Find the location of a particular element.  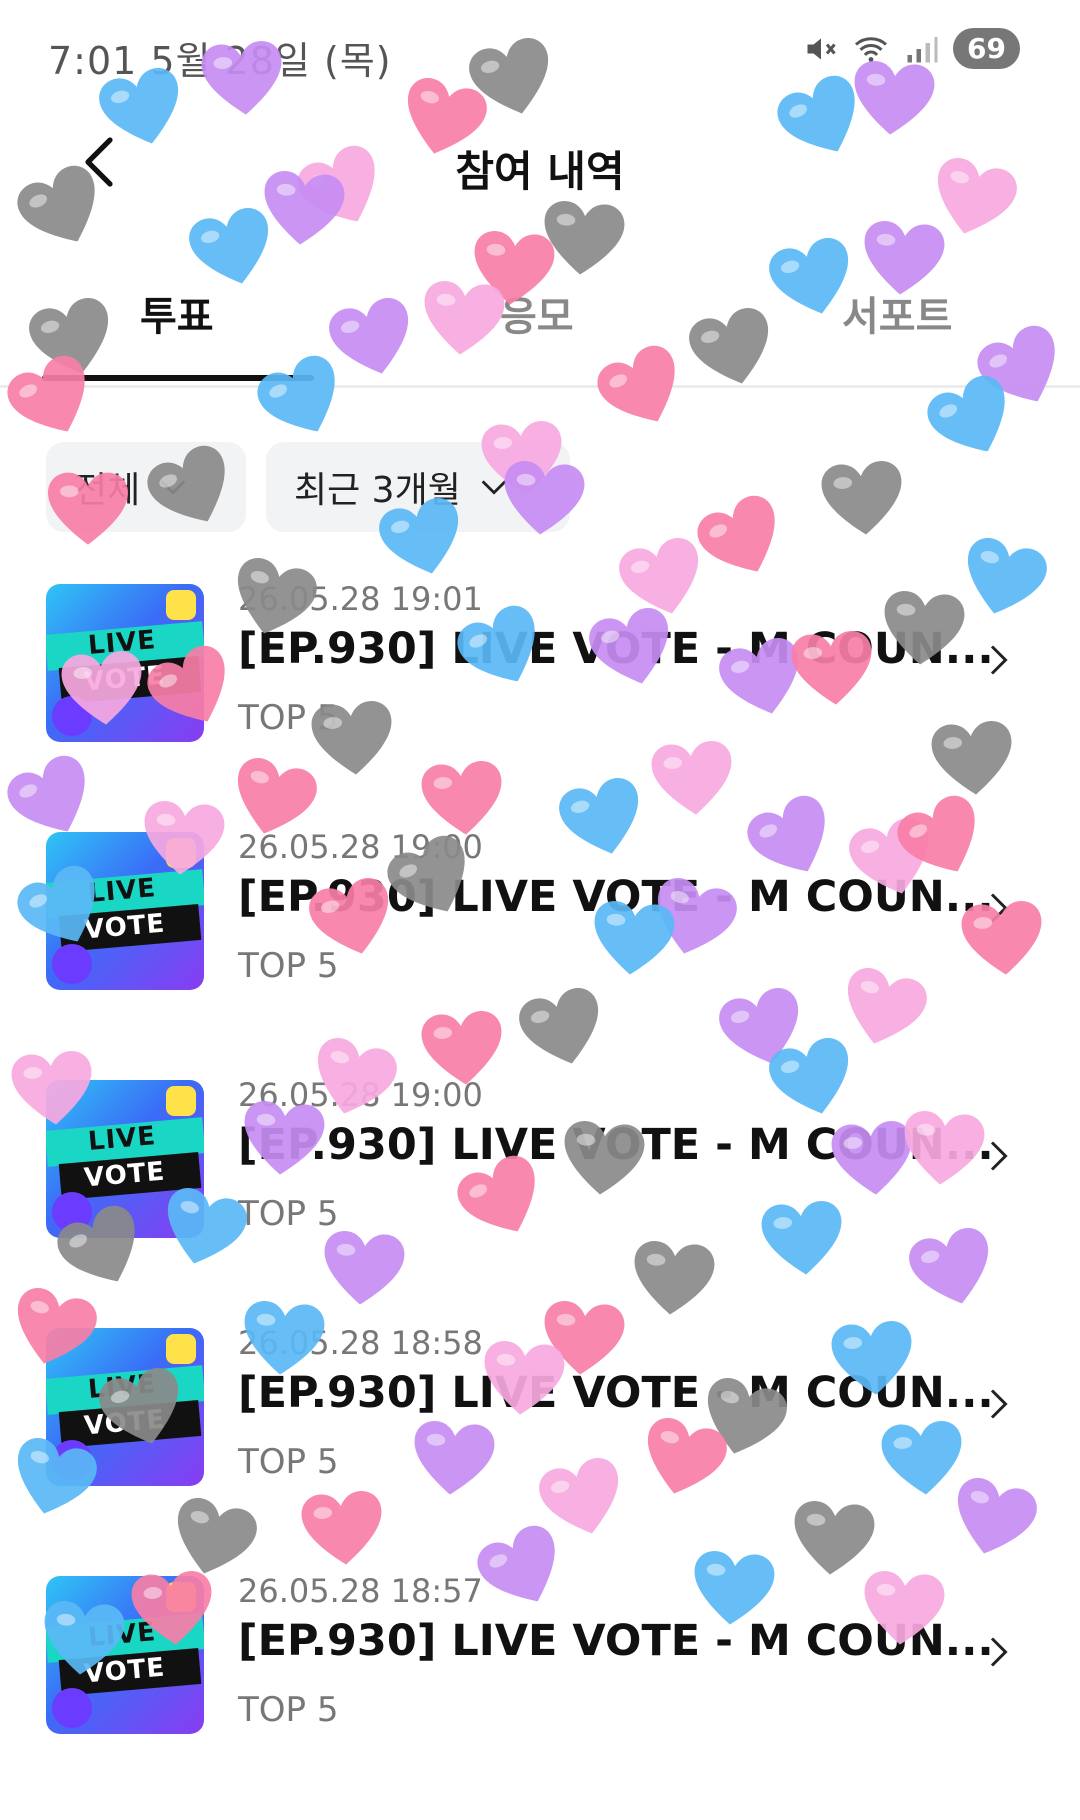

signal-icon is located at coordinates (922, 49).